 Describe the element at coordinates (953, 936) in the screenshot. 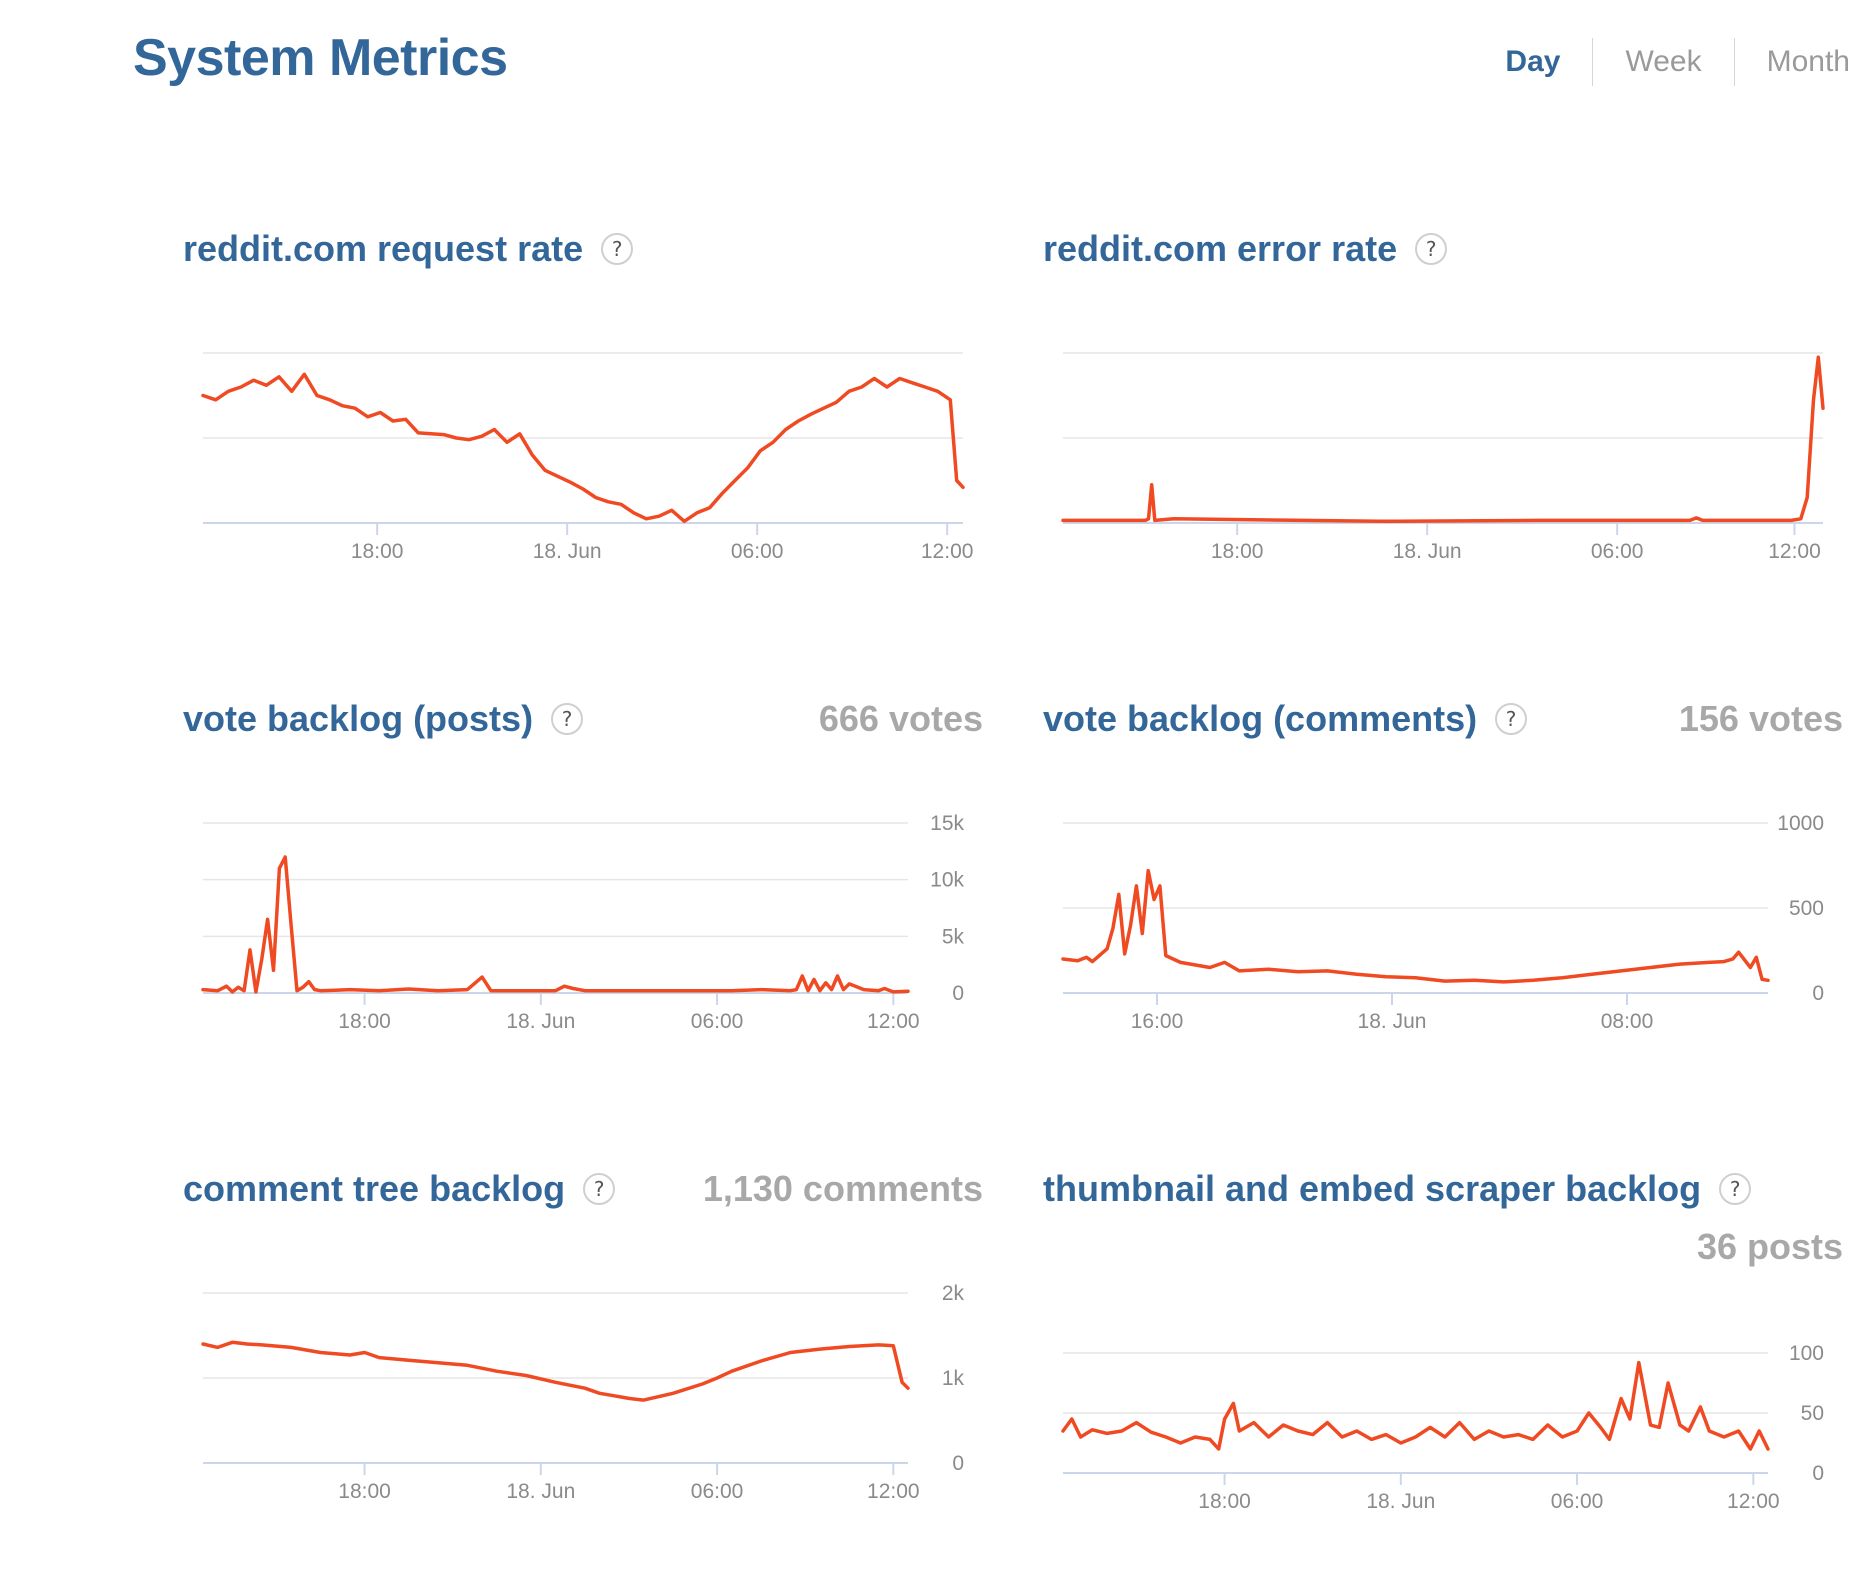

I see `y-tick-label: 5k` at that location.